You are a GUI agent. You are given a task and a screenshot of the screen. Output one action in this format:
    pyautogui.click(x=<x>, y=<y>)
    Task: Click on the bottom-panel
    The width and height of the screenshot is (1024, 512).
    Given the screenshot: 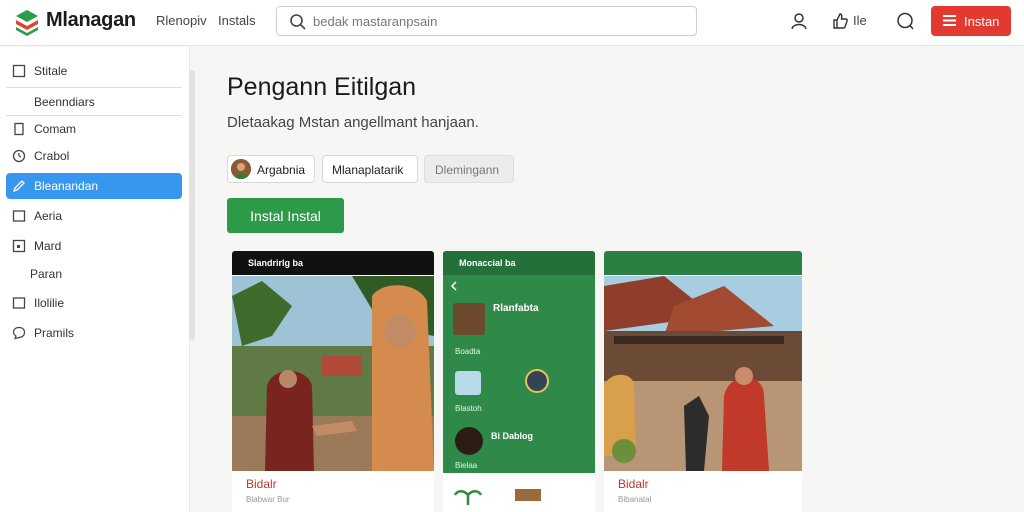 What is the action you would take?
    pyautogui.click(x=519, y=492)
    